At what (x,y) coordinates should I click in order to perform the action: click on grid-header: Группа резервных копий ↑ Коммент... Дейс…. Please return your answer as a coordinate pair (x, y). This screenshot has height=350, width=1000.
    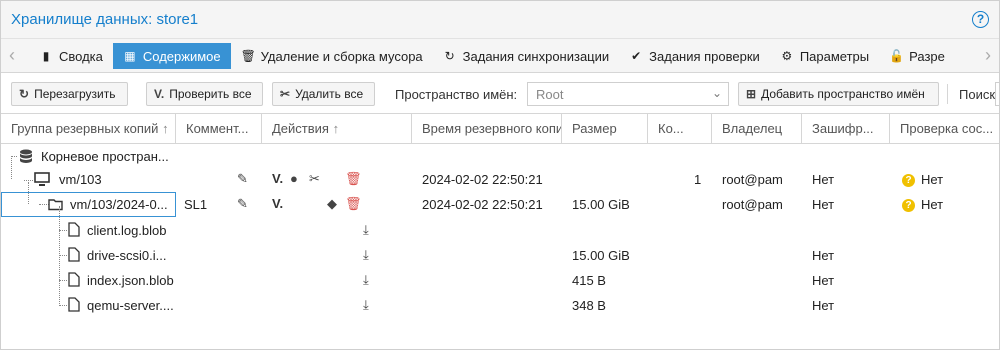
    Looking at the image, I should click on (500, 129).